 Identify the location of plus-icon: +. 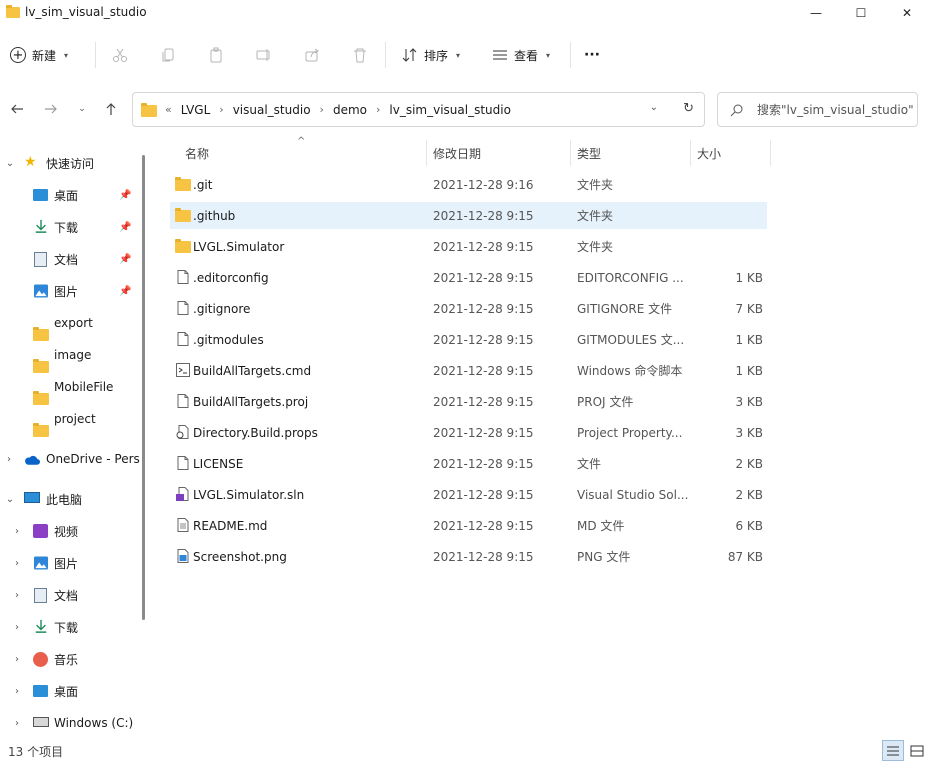
(18, 55).